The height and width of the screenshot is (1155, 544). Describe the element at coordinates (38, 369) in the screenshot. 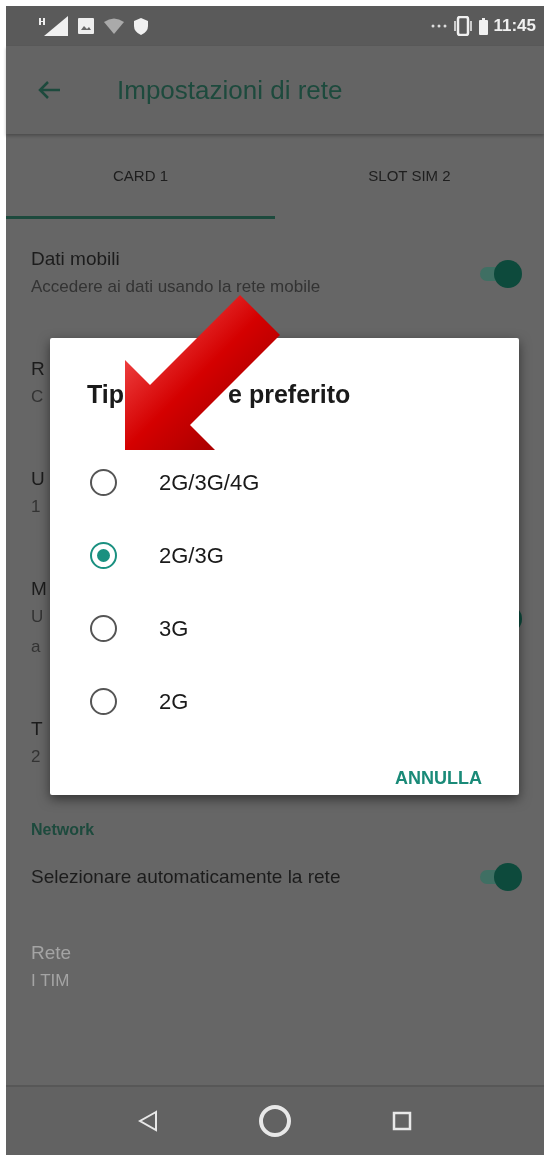

I see `setting-title: R` at that location.